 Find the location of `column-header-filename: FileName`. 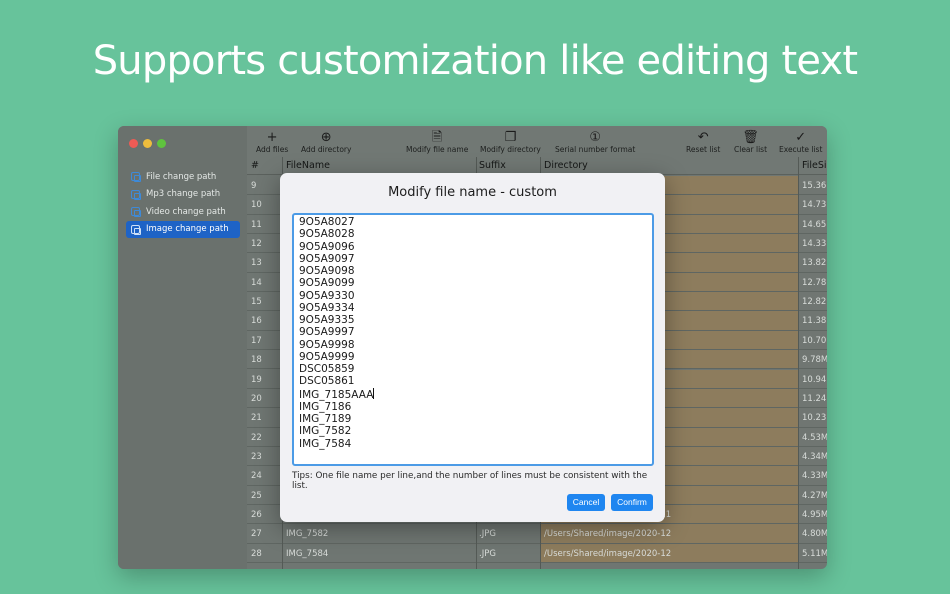

column-header-filename: FileName is located at coordinates (308, 165).